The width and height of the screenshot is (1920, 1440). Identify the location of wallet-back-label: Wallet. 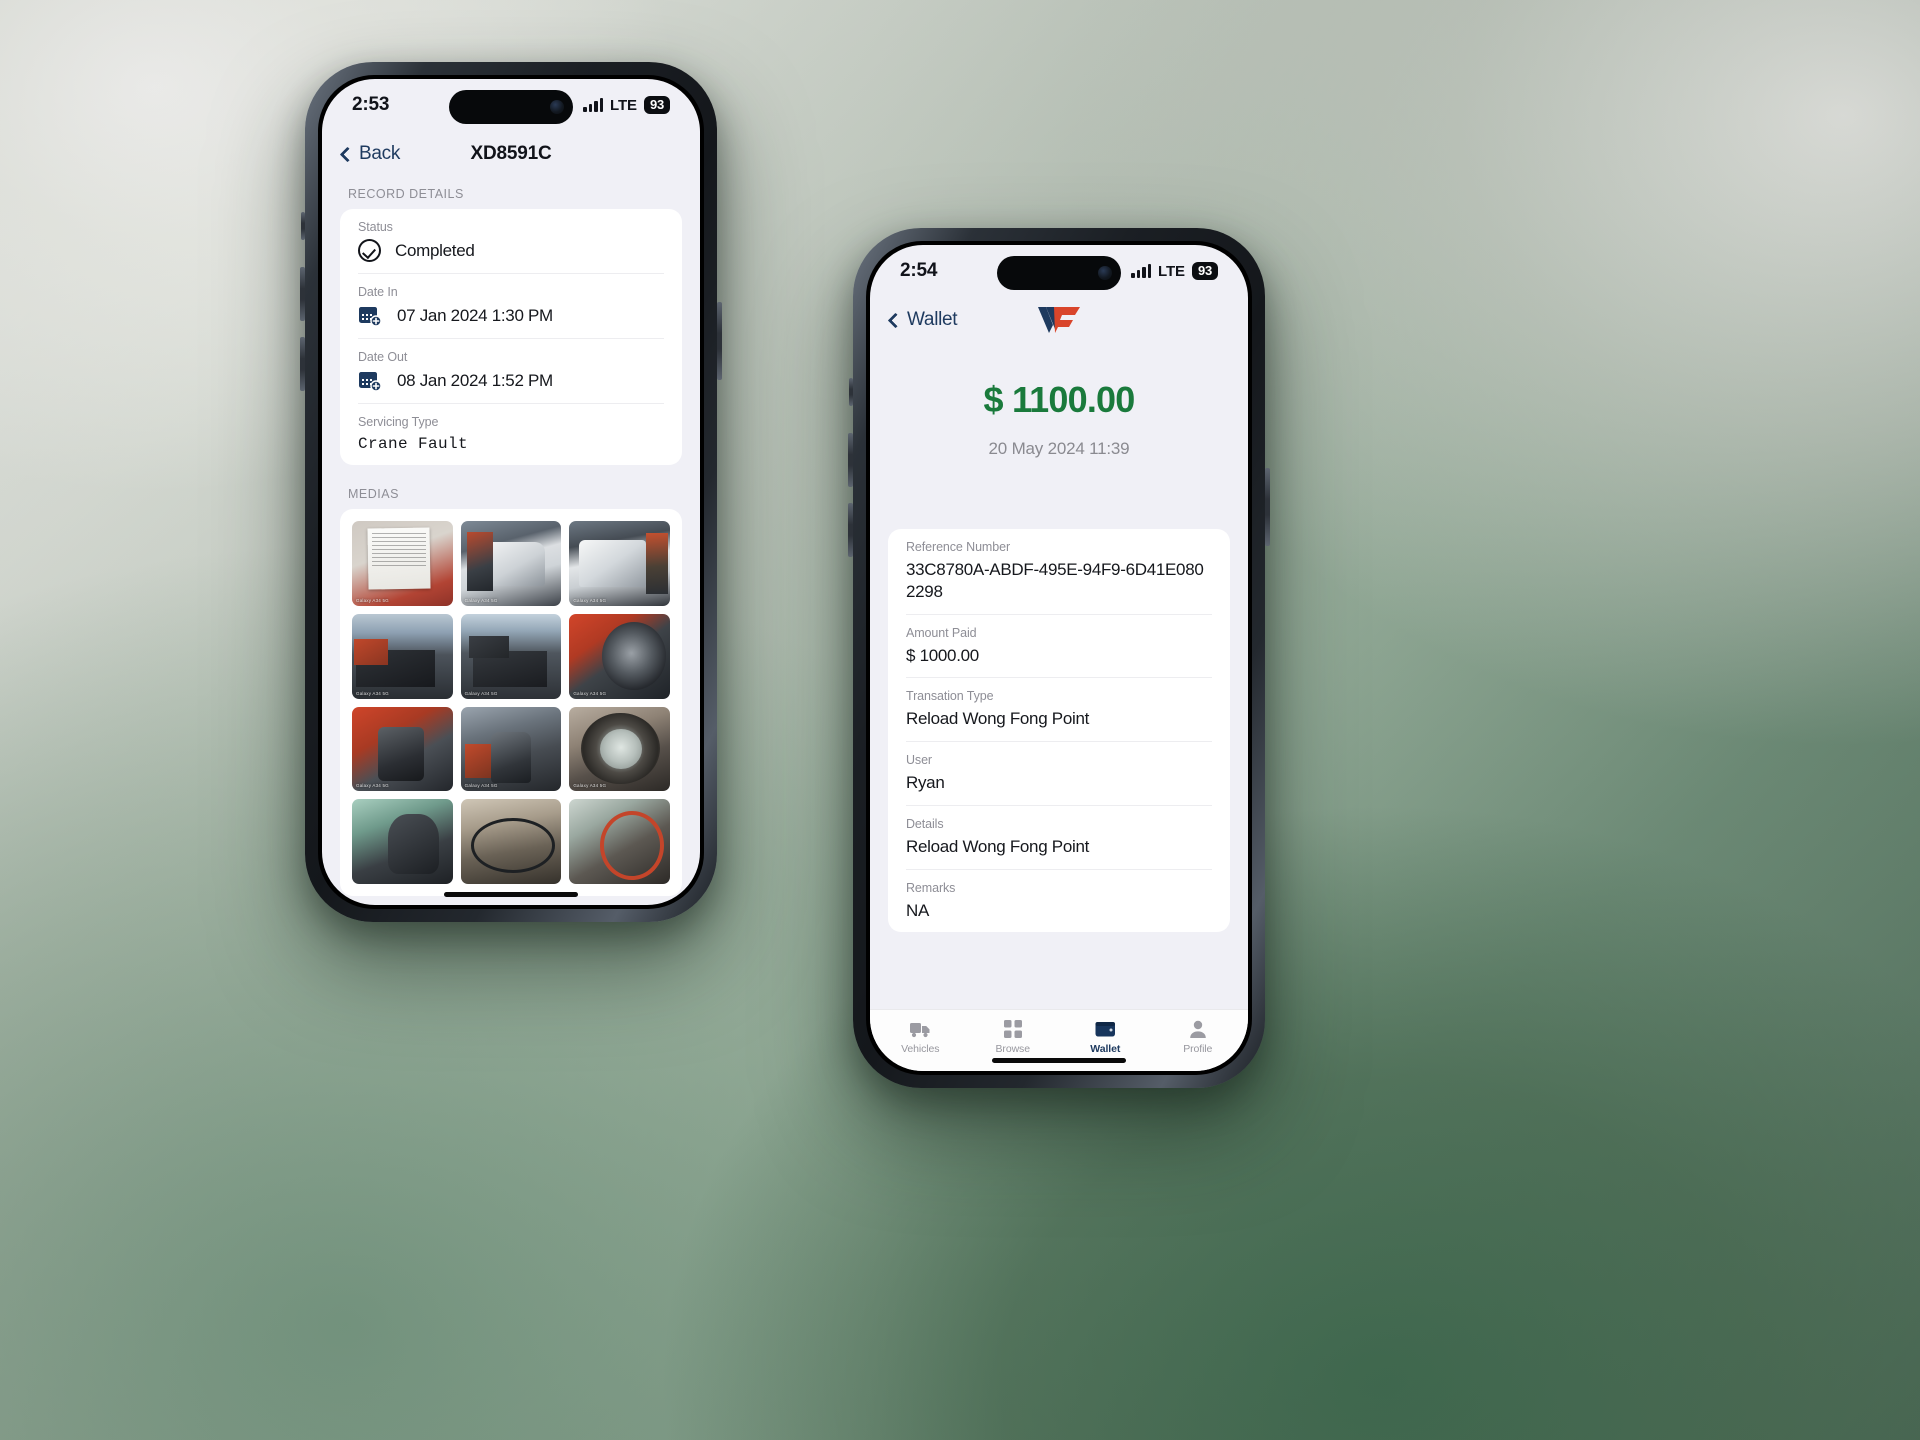
(932, 319).